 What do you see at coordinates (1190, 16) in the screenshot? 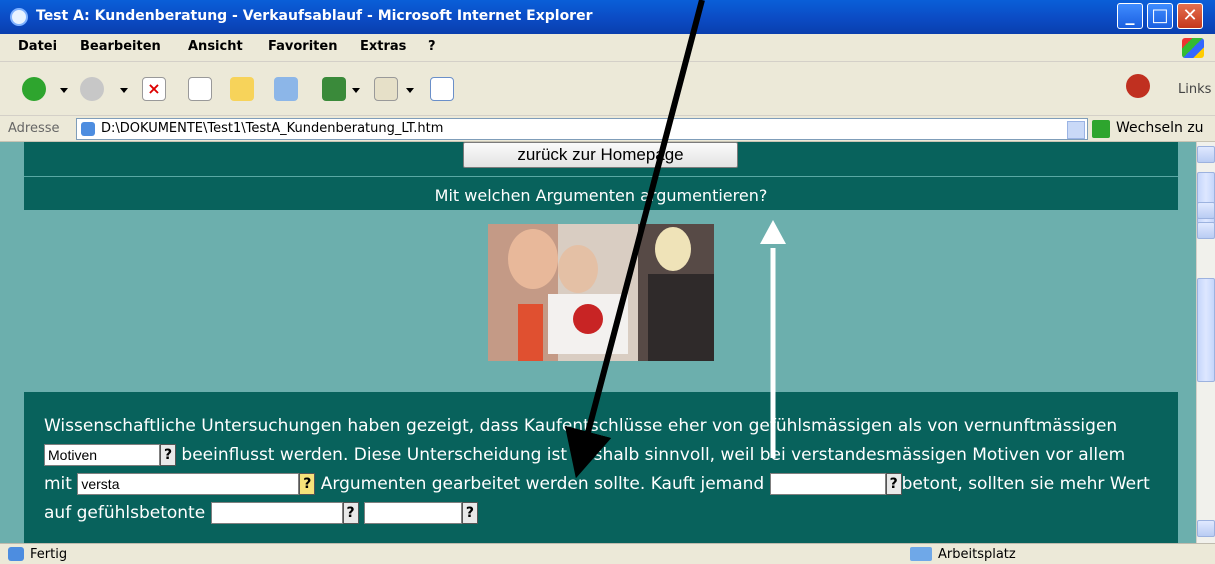
I see `close-button: ✕` at bounding box center [1190, 16].